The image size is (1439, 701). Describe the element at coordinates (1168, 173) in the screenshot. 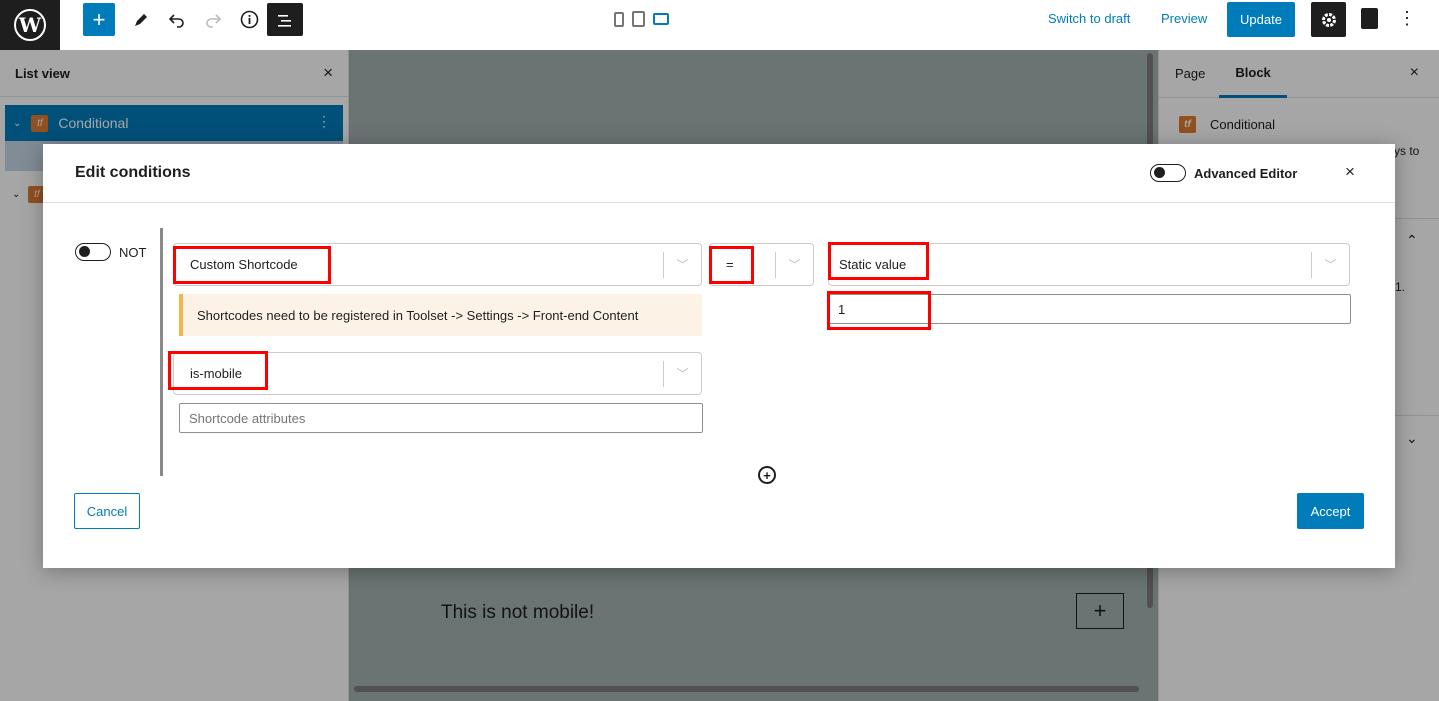

I see `advanced-editor-toggle` at that location.